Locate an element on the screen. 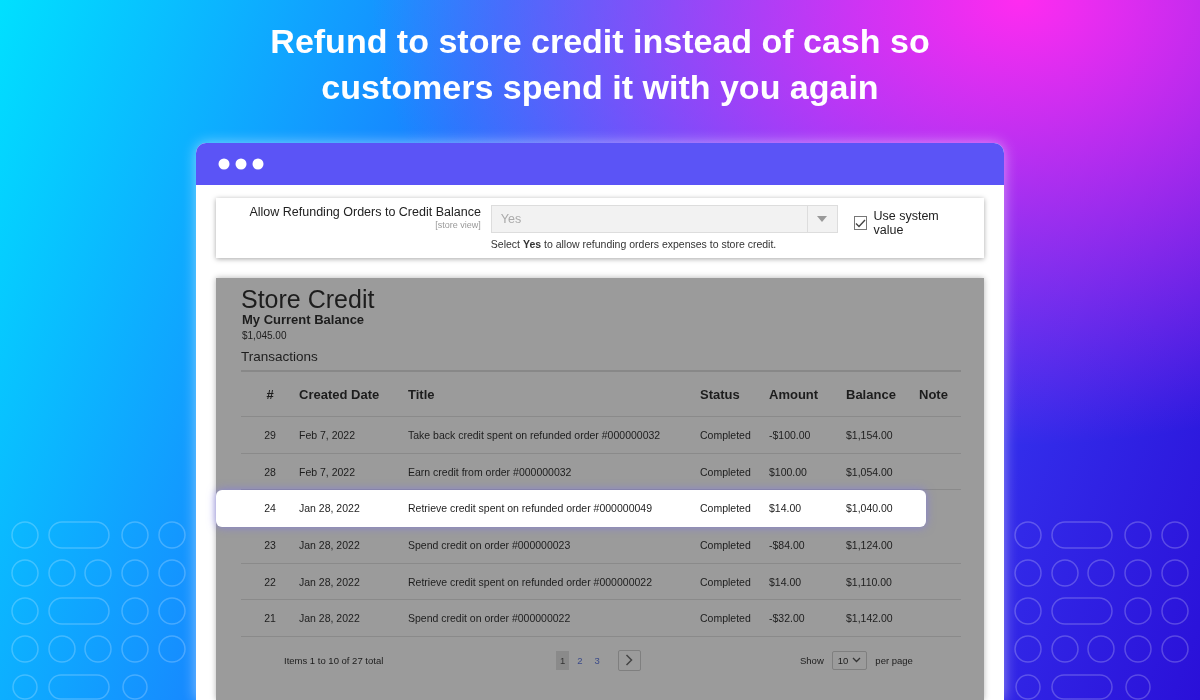 This screenshot has height=700, width=1200. checkbox is located at coordinates (860, 223).